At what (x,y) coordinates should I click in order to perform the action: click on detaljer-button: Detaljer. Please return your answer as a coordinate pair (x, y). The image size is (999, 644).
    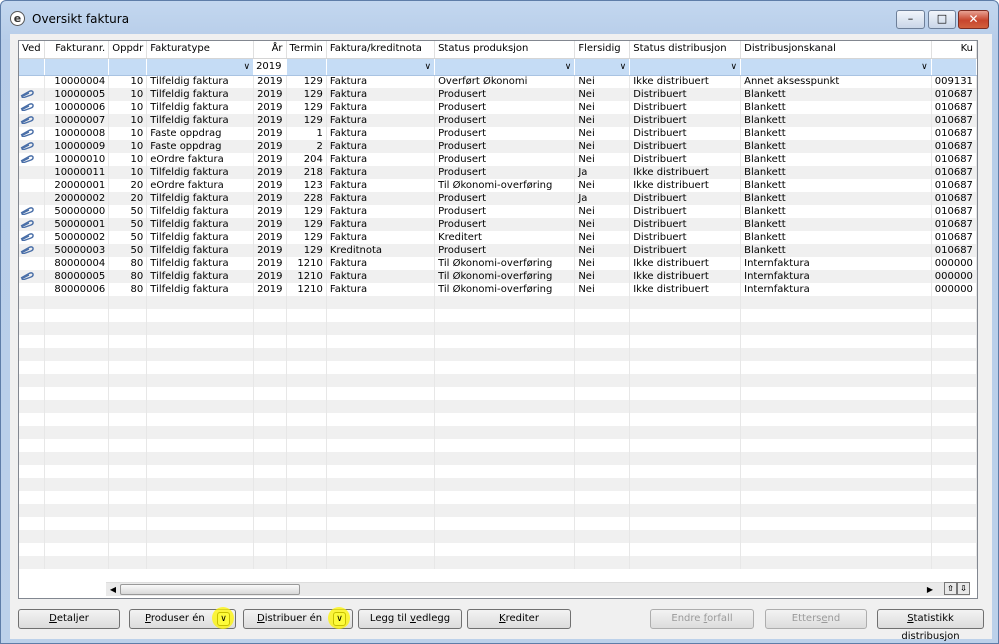
    Looking at the image, I should click on (69, 619).